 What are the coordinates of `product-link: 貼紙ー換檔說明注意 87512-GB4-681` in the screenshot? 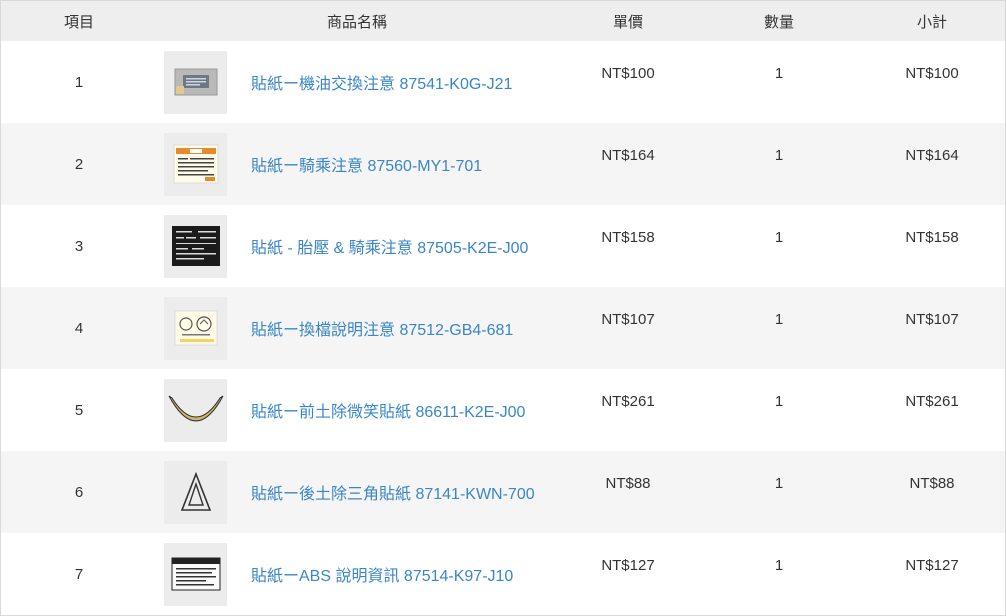 It's located at (382, 328).